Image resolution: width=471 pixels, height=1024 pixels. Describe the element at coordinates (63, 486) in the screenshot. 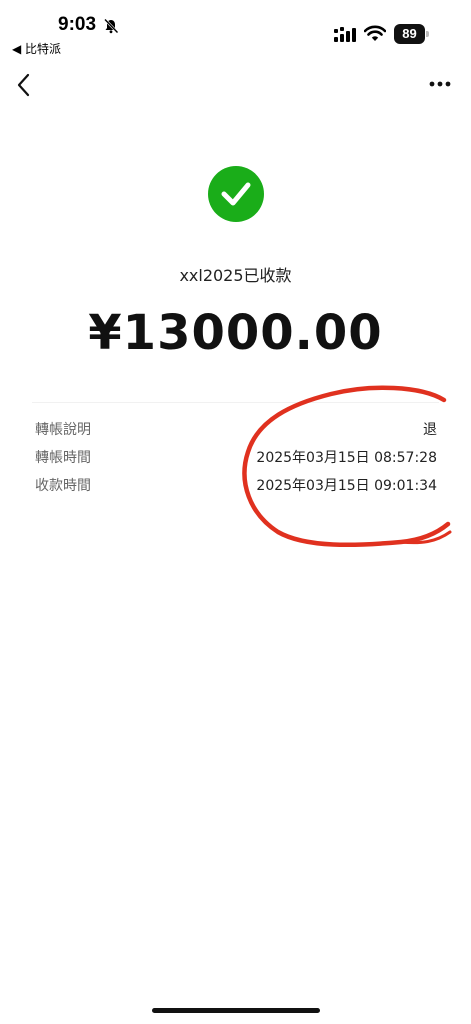

I see `detail-label: 收款時間` at that location.